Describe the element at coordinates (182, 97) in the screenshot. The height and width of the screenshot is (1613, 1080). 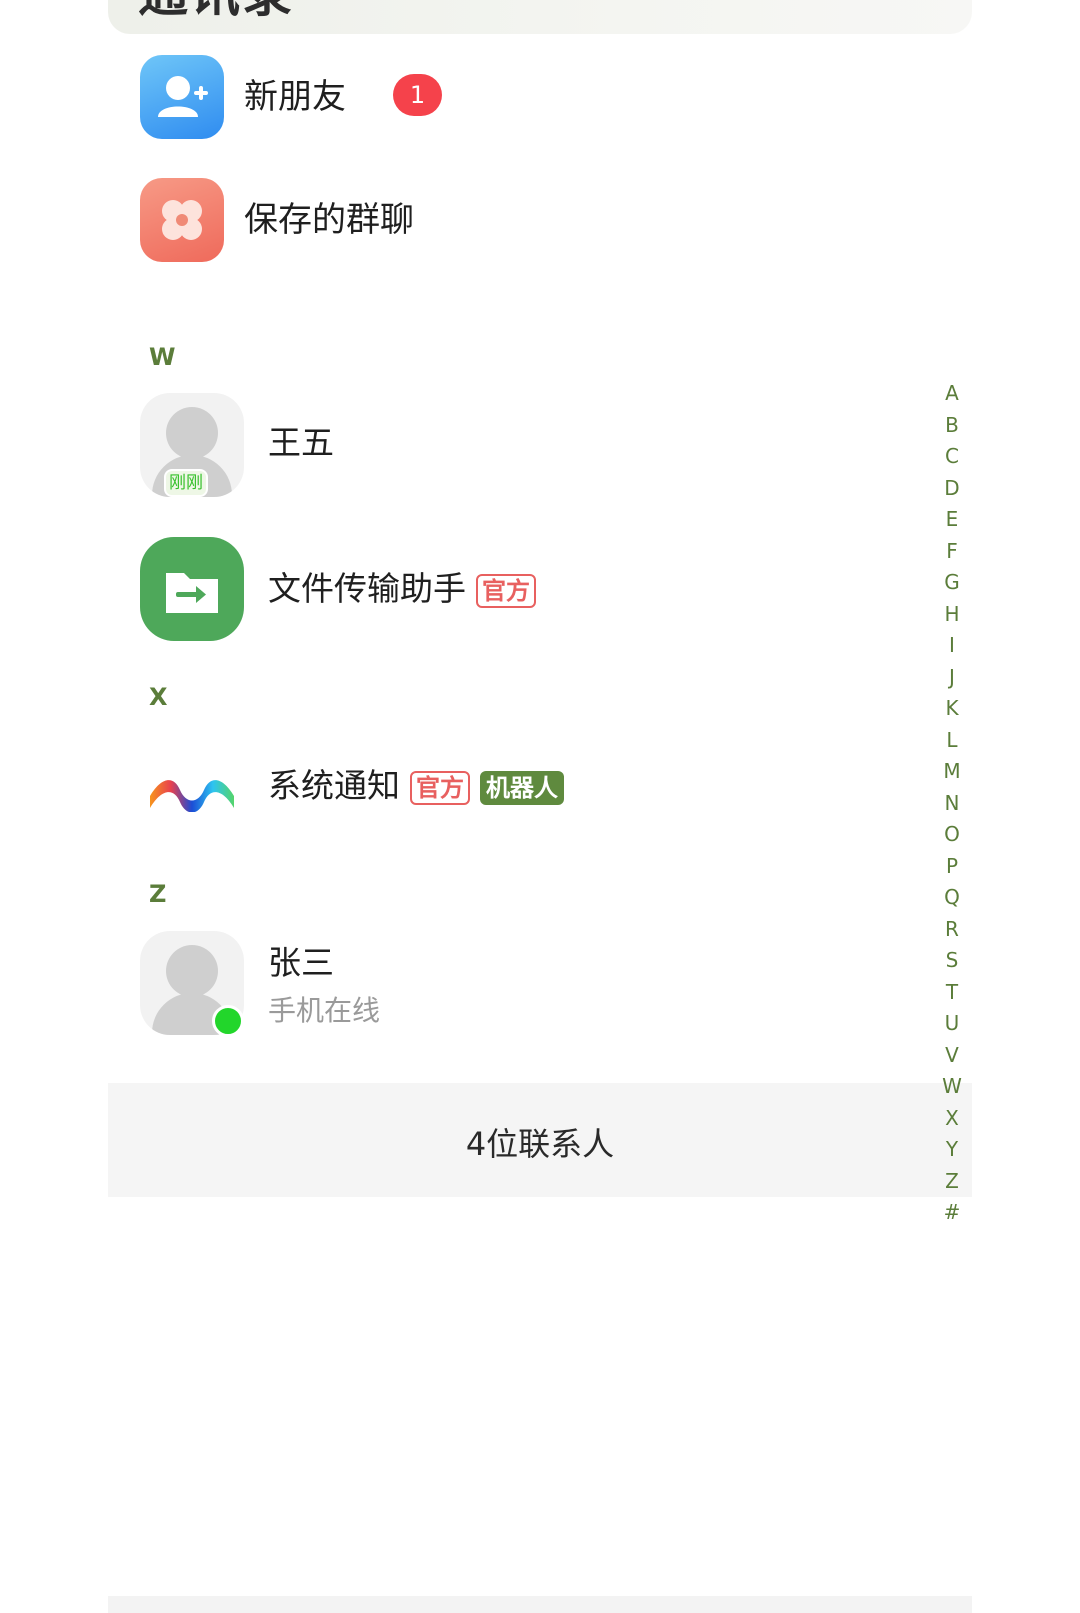
I see `add-person-icon` at that location.